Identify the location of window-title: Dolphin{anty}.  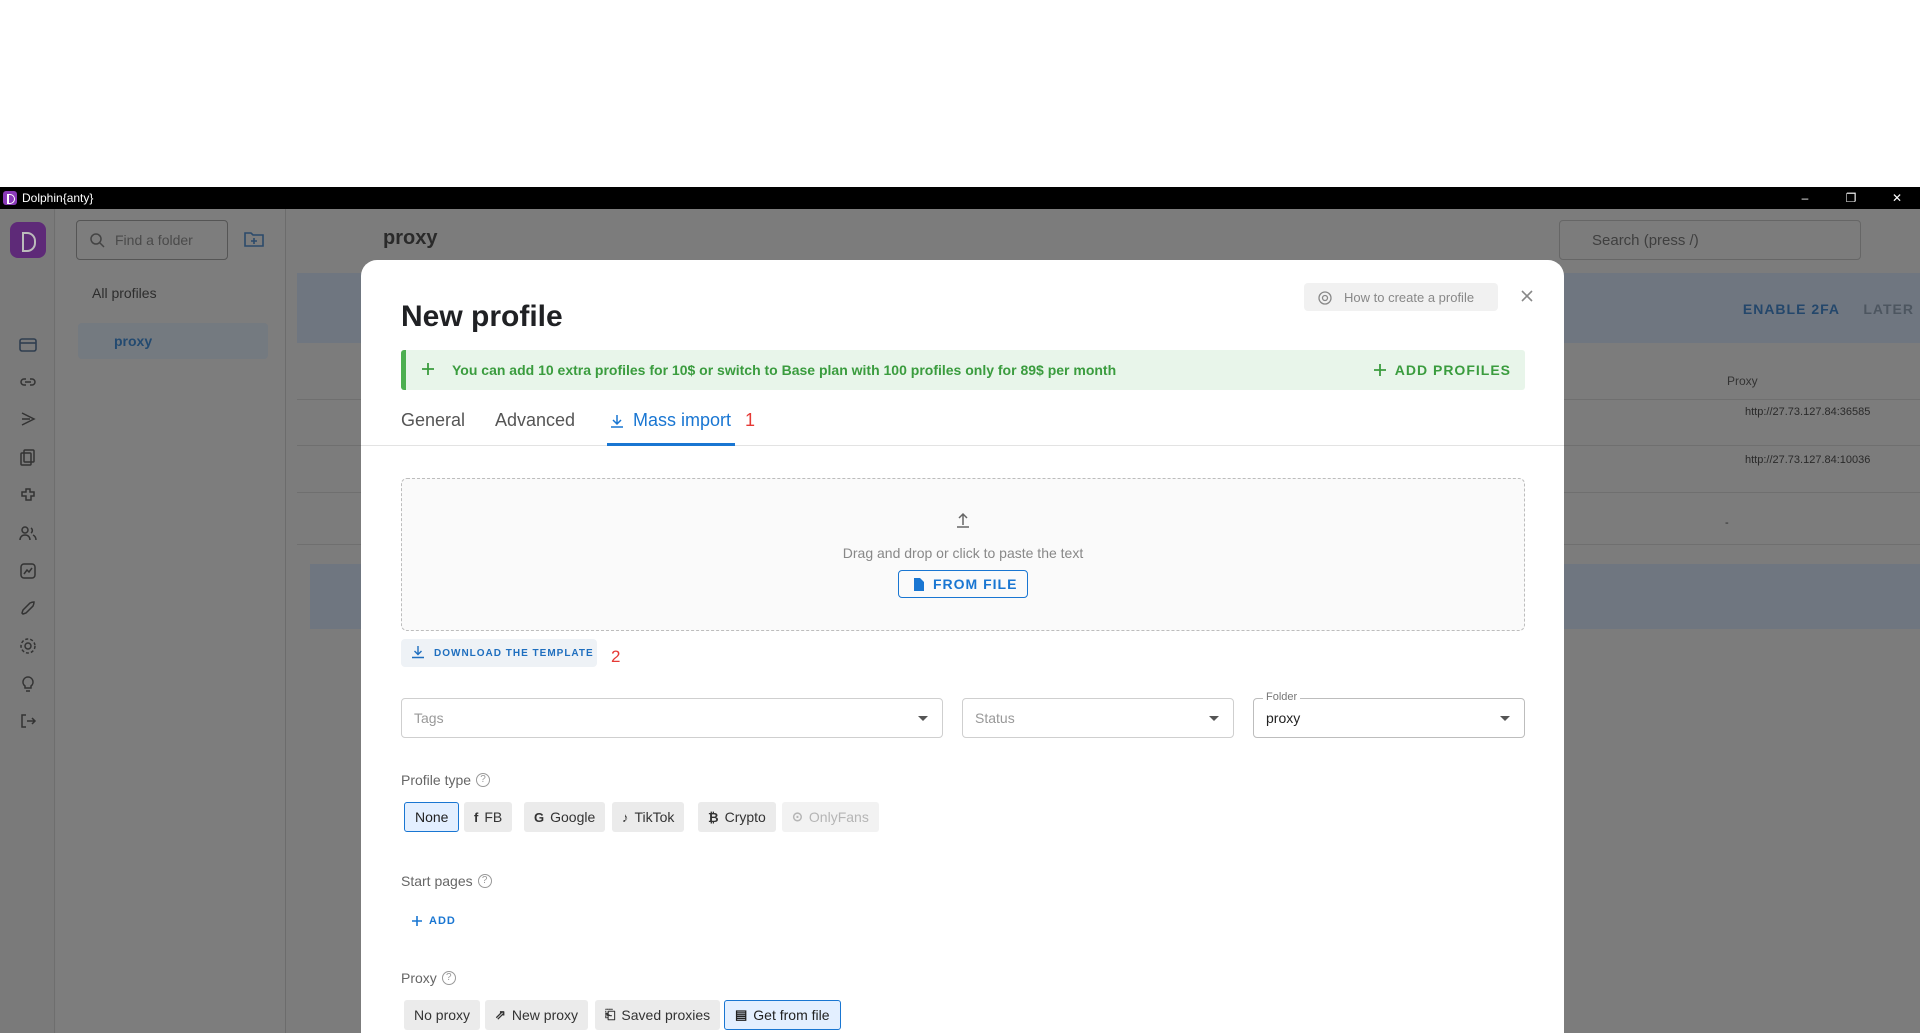
(58, 198).